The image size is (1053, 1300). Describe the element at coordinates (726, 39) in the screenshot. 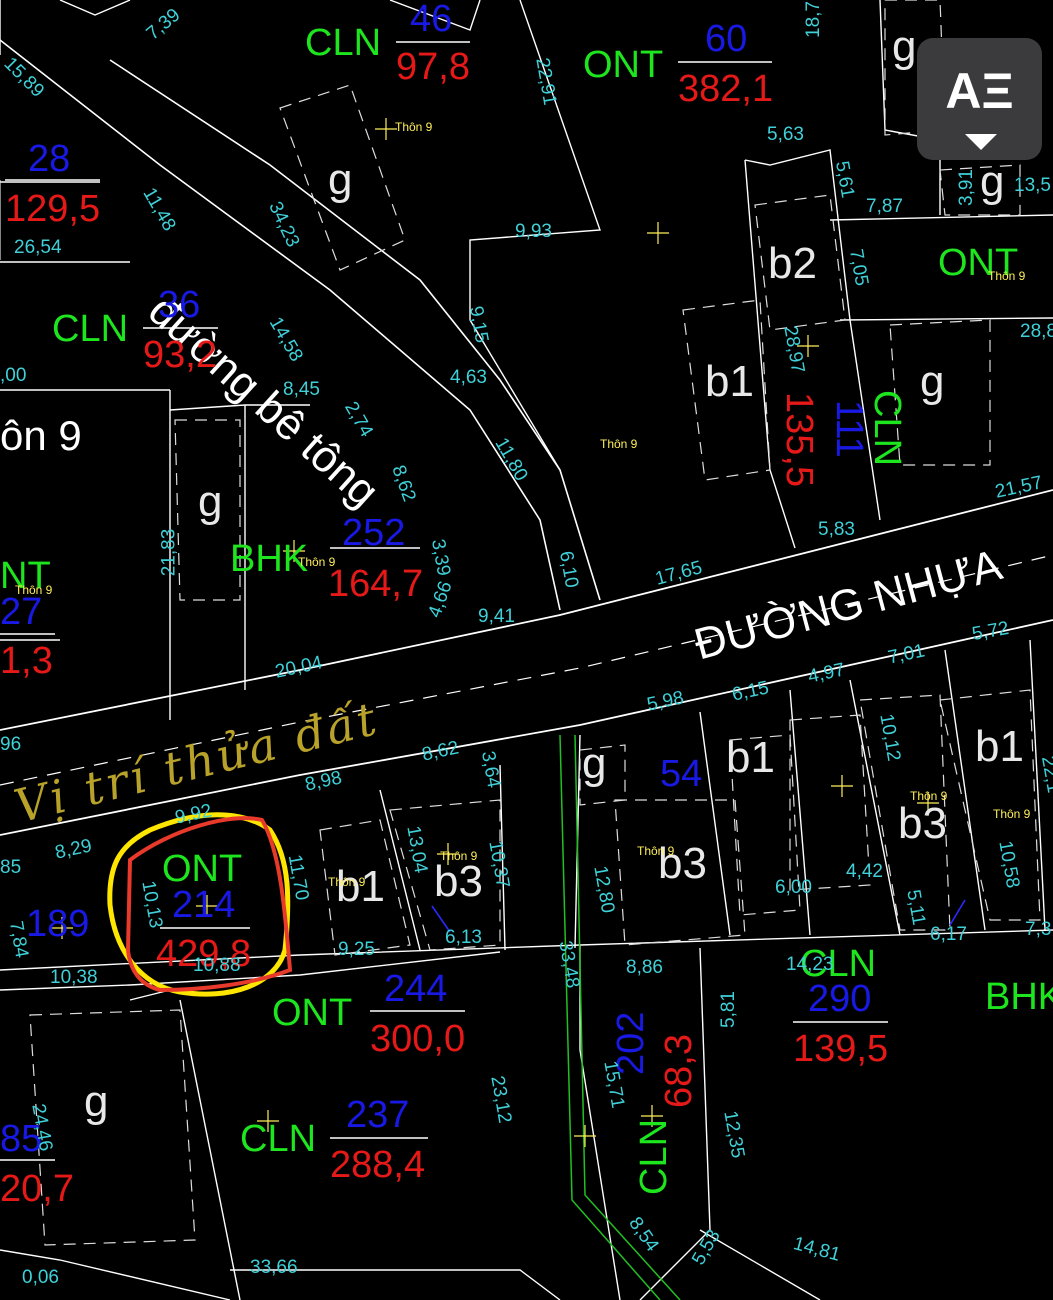

I see `parcel-number: 60` at that location.